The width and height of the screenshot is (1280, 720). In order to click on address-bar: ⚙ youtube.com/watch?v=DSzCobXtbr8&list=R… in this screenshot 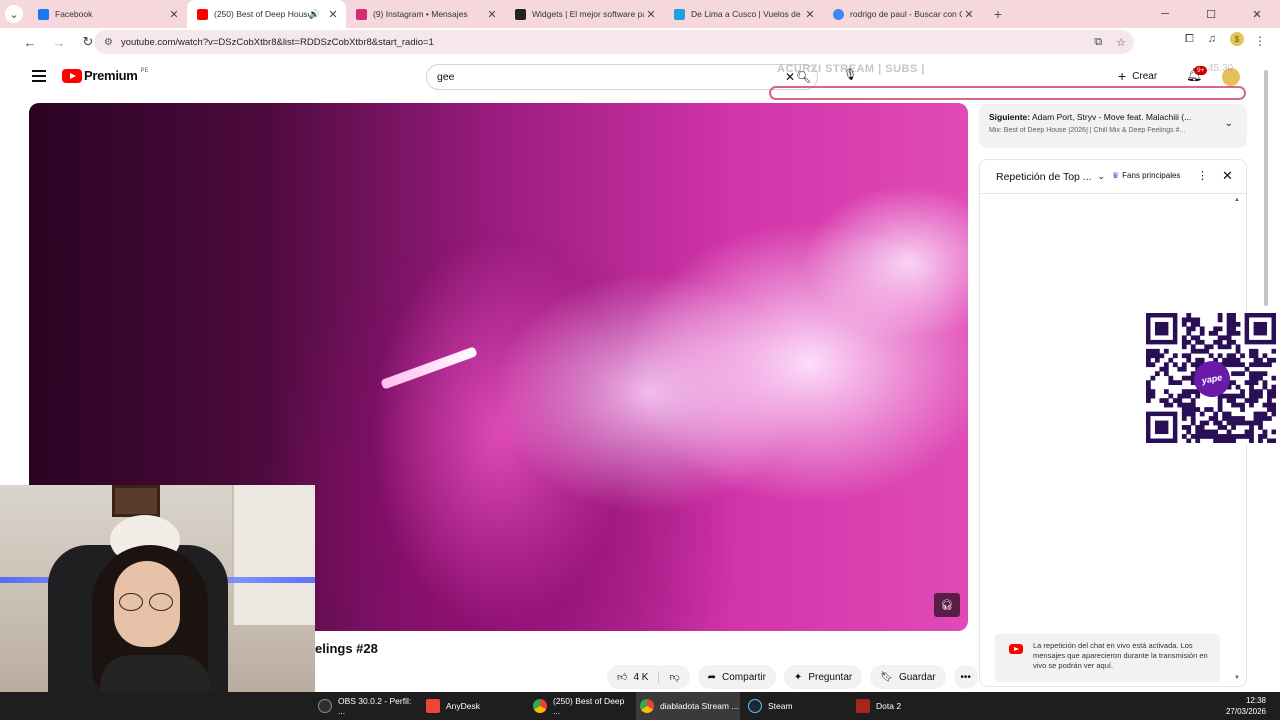, I will do `click(614, 42)`.